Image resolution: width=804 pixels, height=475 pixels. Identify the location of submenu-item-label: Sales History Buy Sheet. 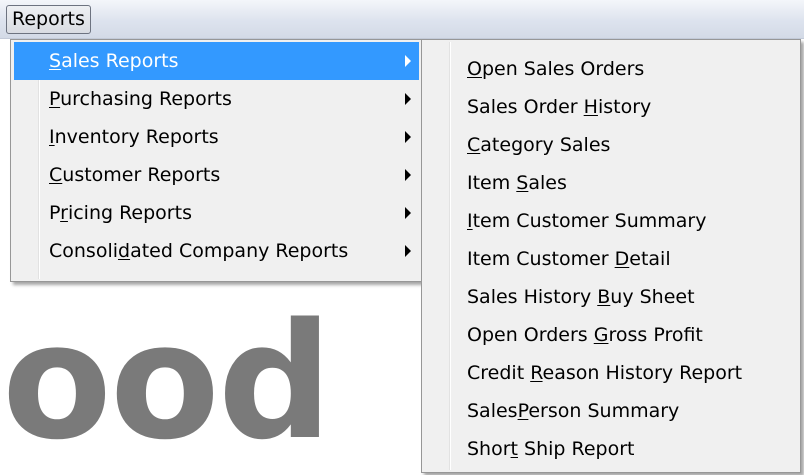
(581, 297).